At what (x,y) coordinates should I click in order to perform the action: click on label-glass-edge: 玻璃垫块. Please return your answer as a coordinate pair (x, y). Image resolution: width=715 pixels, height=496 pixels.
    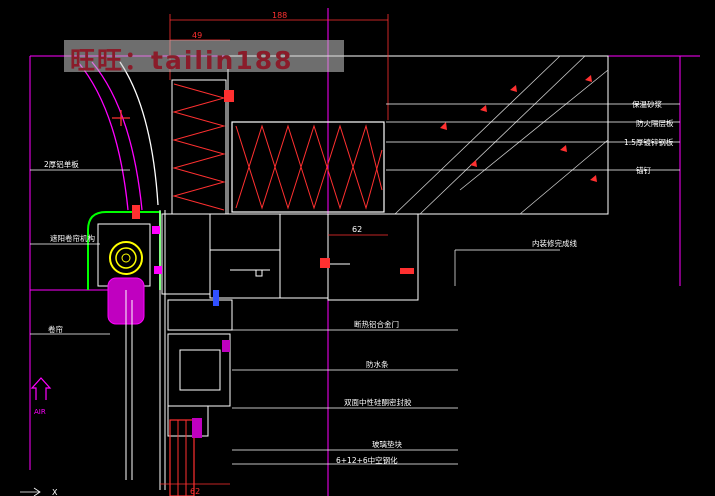
    Looking at the image, I should click on (387, 444).